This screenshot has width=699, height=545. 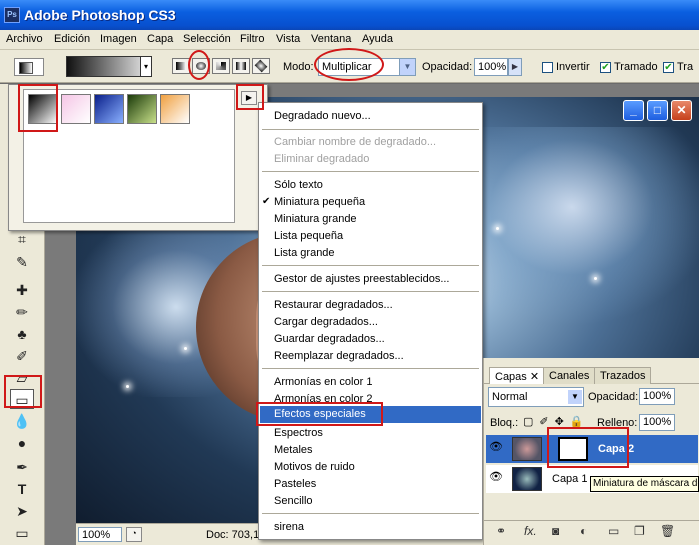 I want to click on opacity-slider-button: ▶, so click(x=515, y=67).